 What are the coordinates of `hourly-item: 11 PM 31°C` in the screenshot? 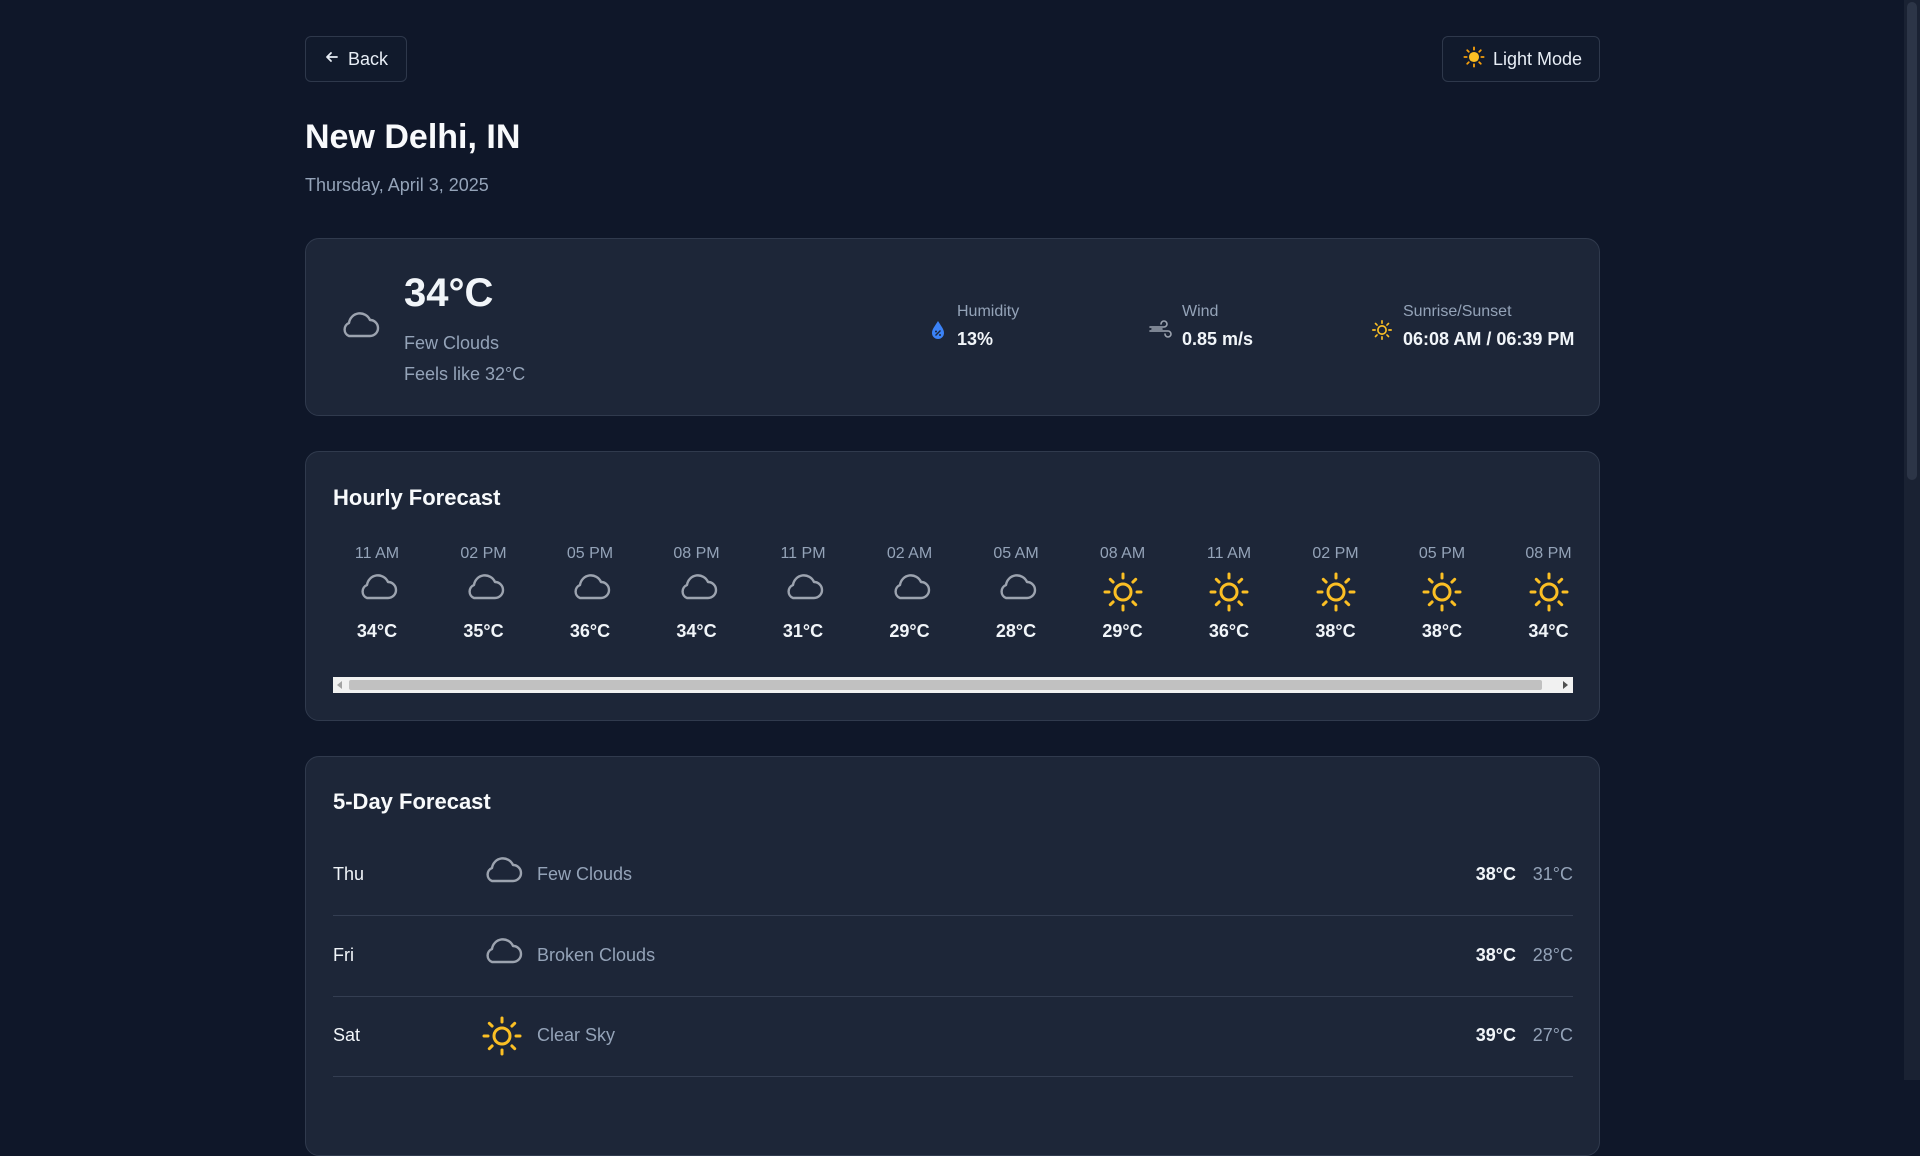 It's located at (803, 593).